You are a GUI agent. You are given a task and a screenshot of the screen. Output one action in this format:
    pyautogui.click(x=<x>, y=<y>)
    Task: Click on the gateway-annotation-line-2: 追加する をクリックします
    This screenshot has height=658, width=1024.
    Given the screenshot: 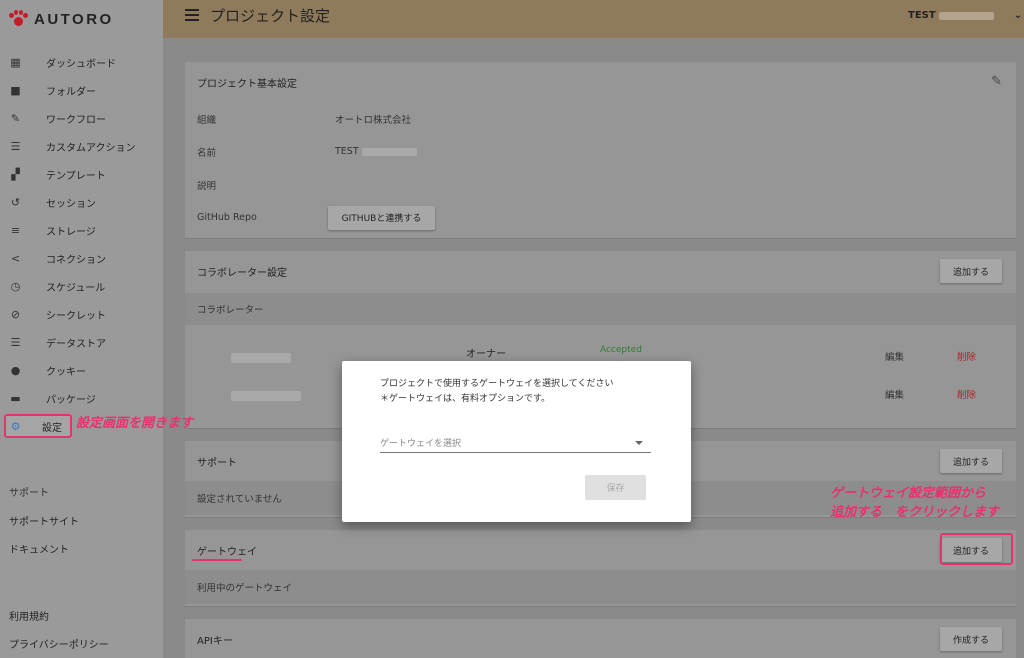 What is the action you would take?
    pyautogui.click(x=915, y=512)
    